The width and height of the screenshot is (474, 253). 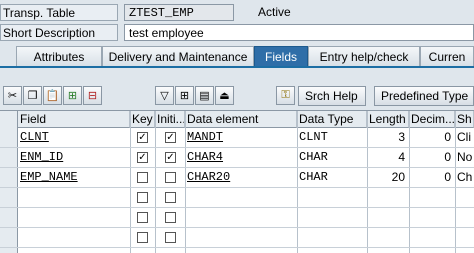 What do you see at coordinates (32, 95) in the screenshot?
I see `copy-icon: ❐` at bounding box center [32, 95].